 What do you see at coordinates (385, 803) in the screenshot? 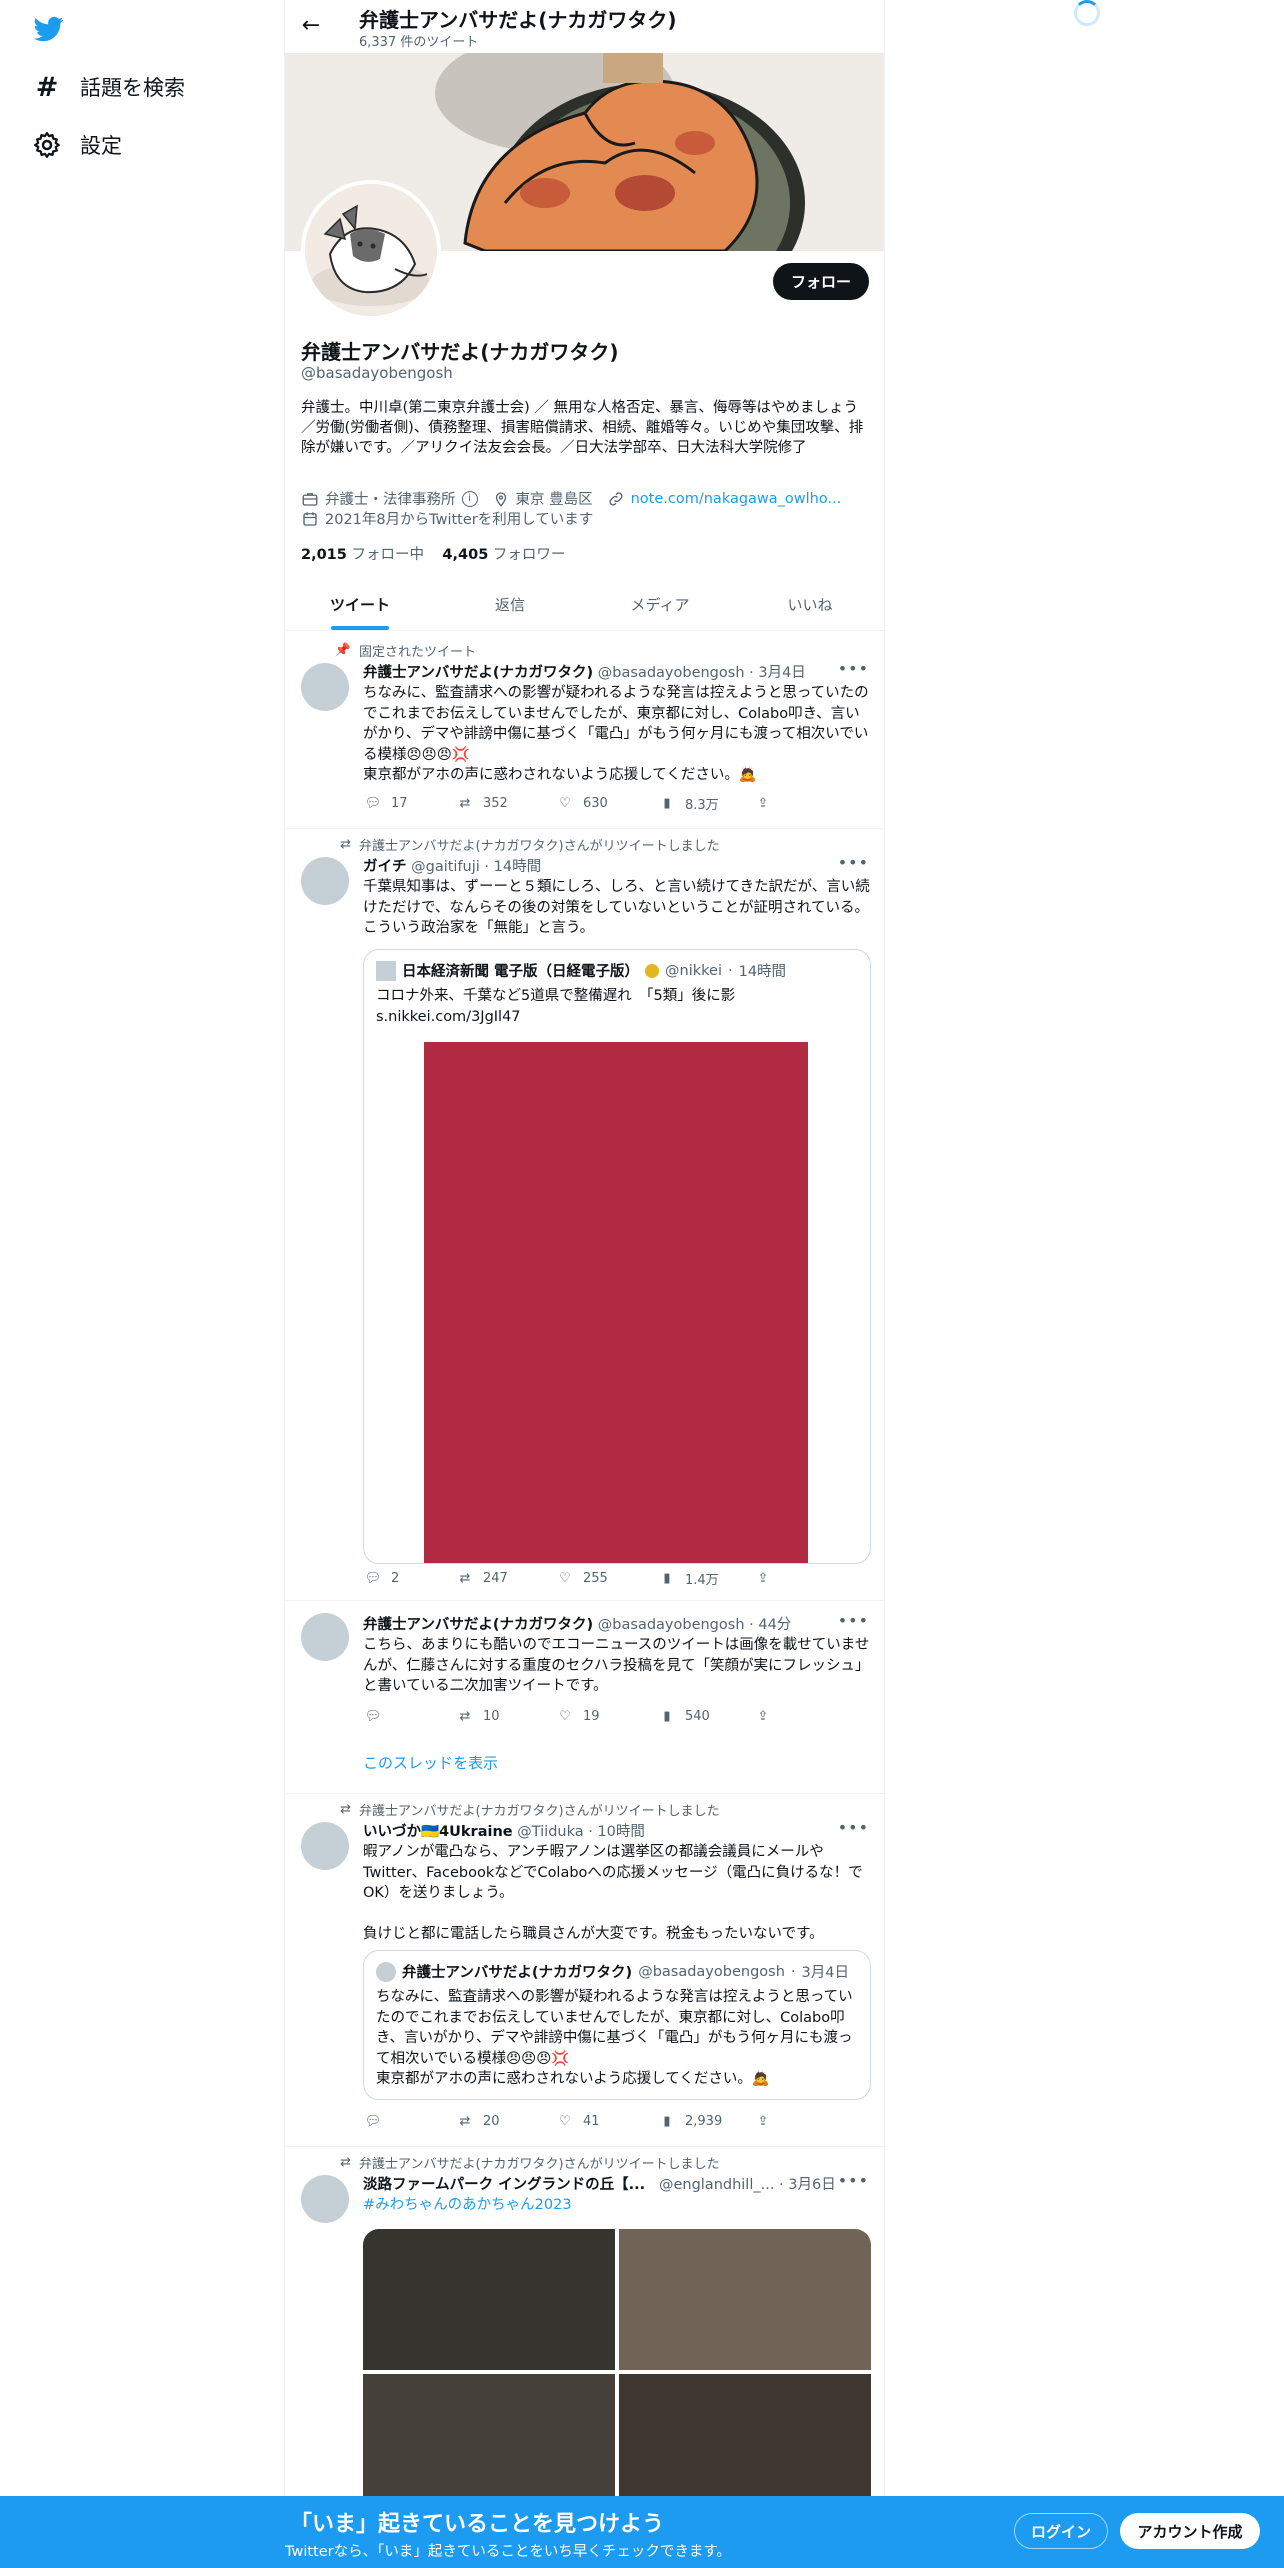
I see `reply-button: 💬︎ 17` at bounding box center [385, 803].